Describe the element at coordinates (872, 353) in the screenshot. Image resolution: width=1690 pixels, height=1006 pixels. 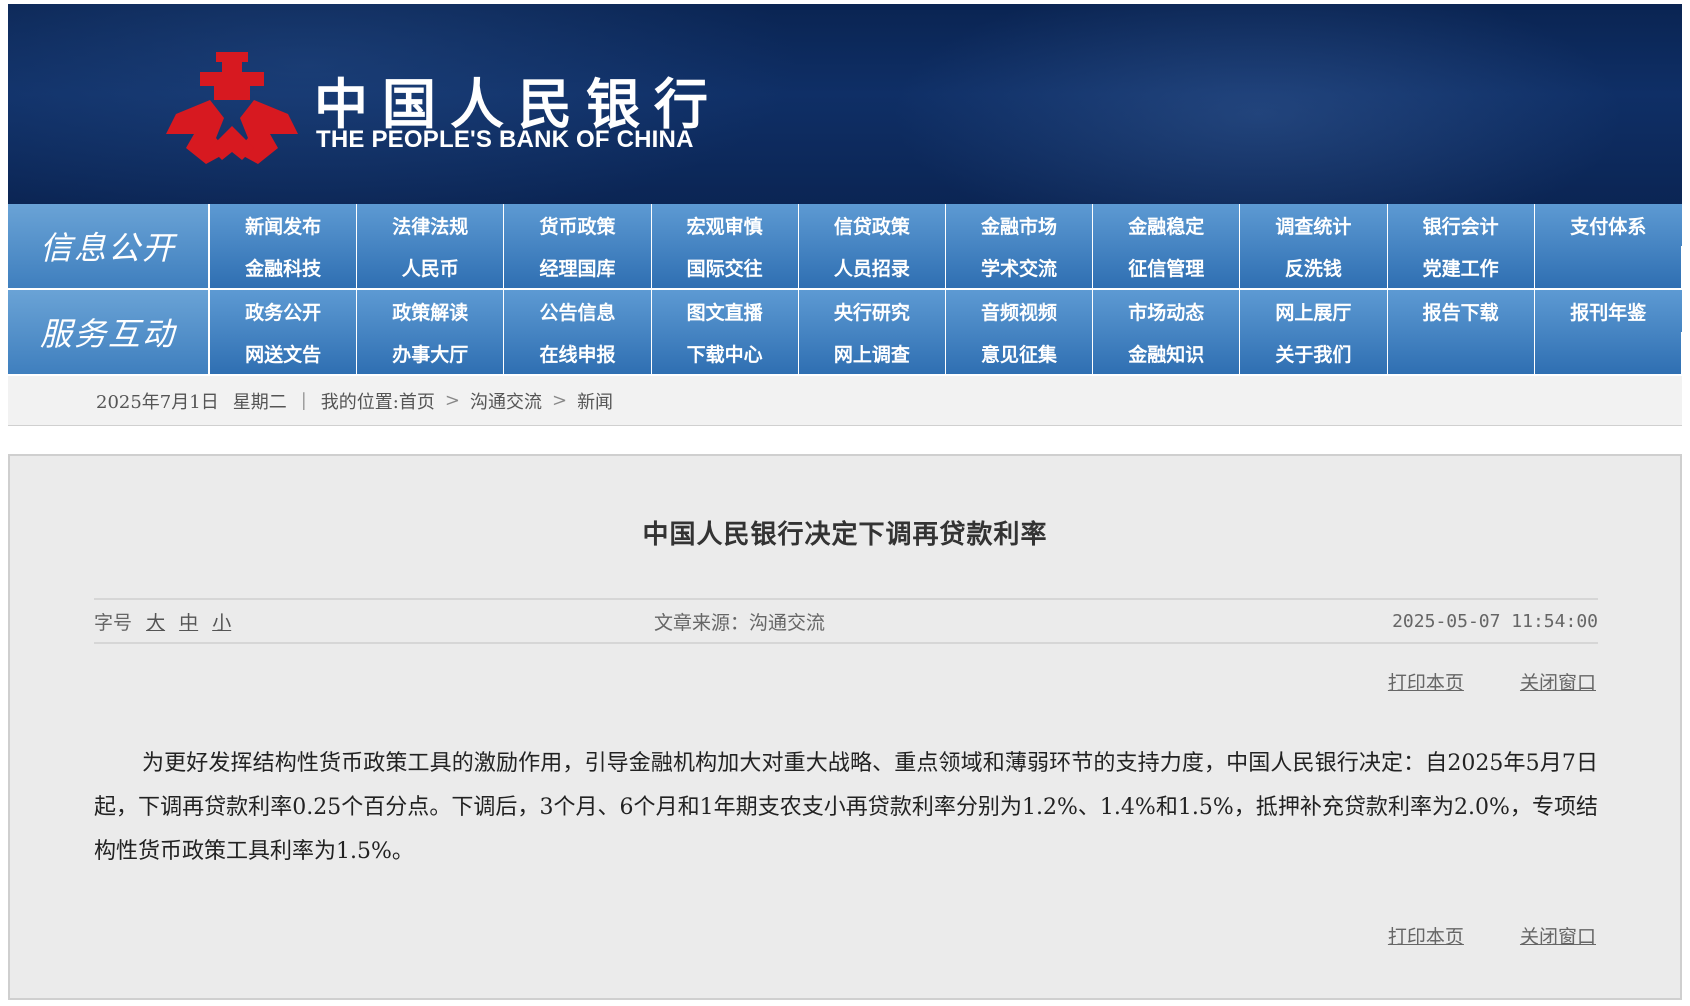
I see `nav-item: 网上调查` at that location.